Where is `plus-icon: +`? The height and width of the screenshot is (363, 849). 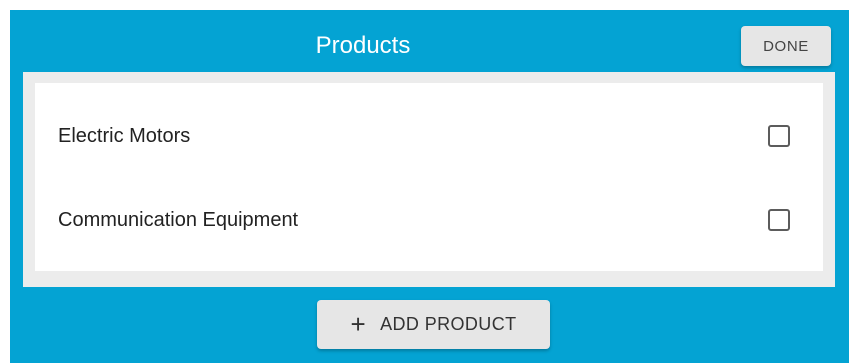 plus-icon: + is located at coordinates (358, 323).